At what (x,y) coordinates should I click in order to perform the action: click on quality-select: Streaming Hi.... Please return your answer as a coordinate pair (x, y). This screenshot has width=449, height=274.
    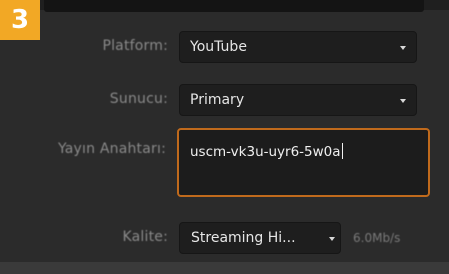
    Looking at the image, I should click on (260, 238).